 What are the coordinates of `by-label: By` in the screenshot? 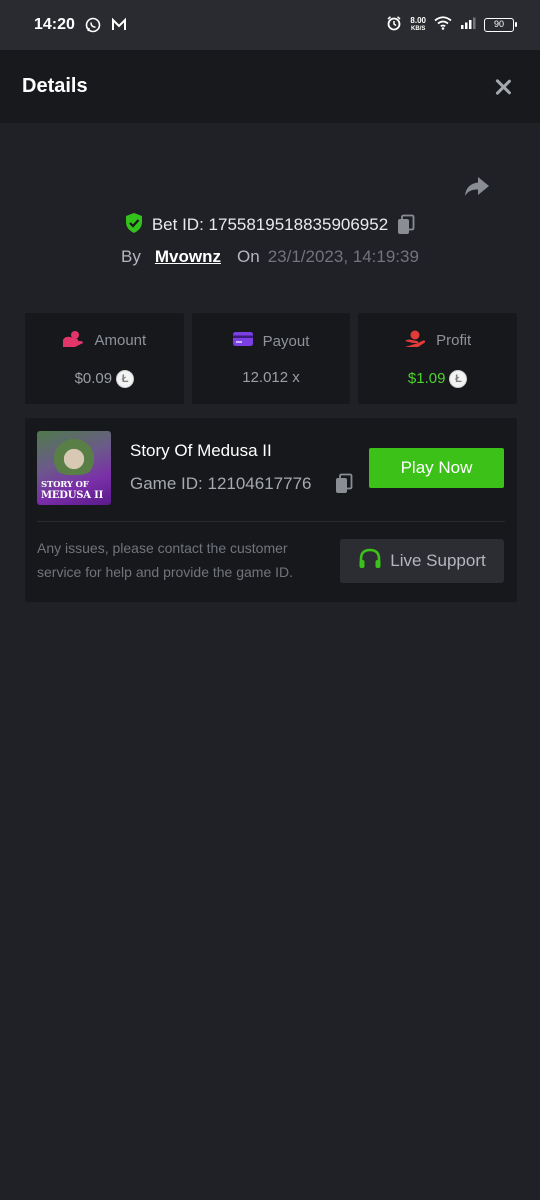 It's located at (131, 256).